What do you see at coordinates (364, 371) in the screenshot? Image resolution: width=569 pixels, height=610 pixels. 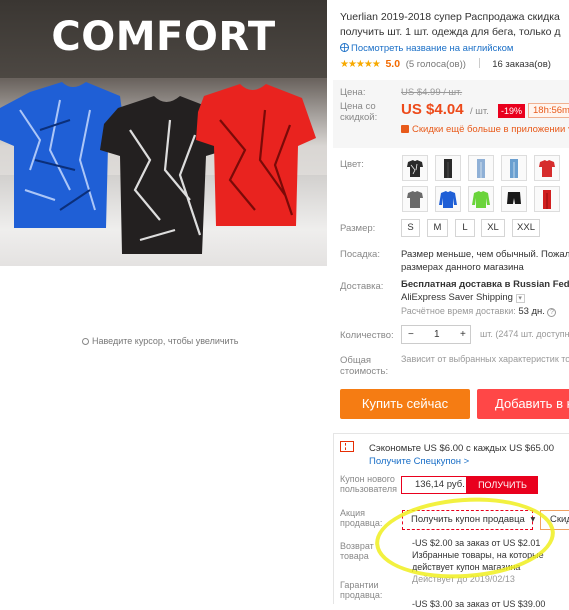 I see `total-label-line2: стоимость:` at bounding box center [364, 371].